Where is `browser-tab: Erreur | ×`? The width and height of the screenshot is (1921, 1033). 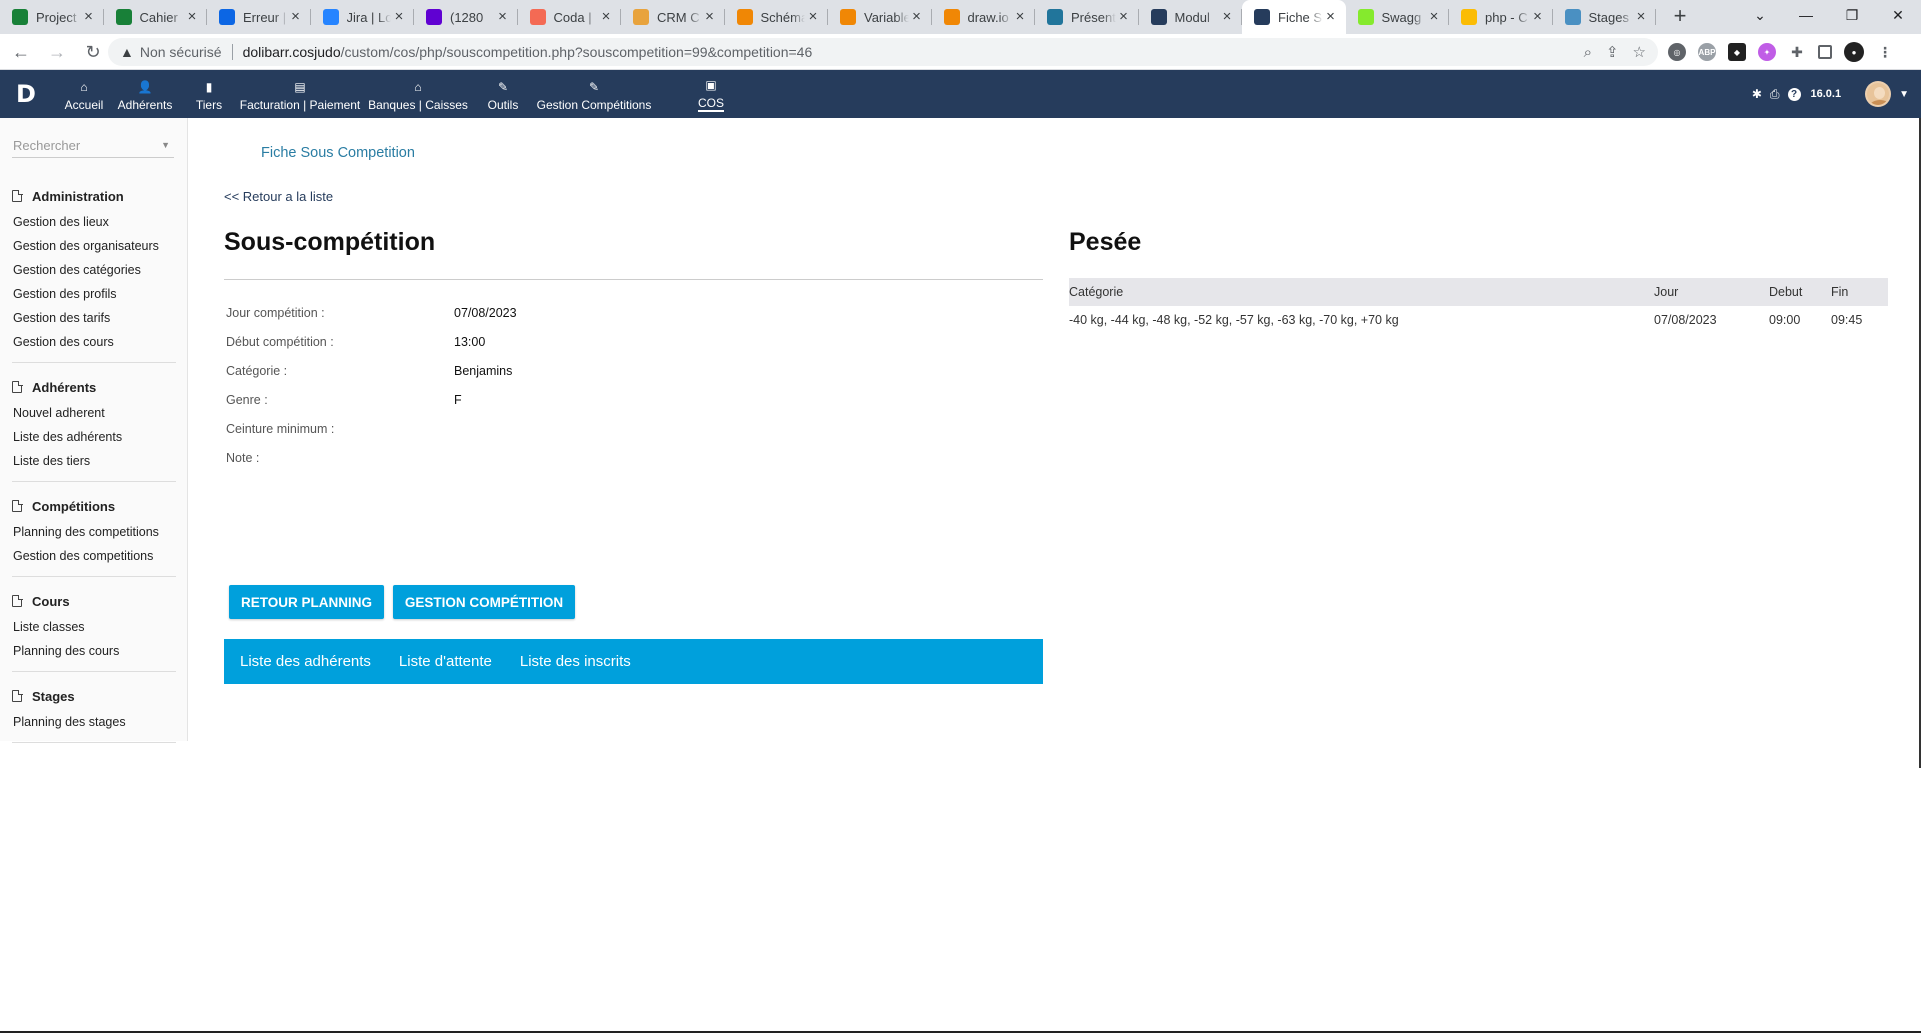 browser-tab: Erreur | × is located at coordinates (259, 17).